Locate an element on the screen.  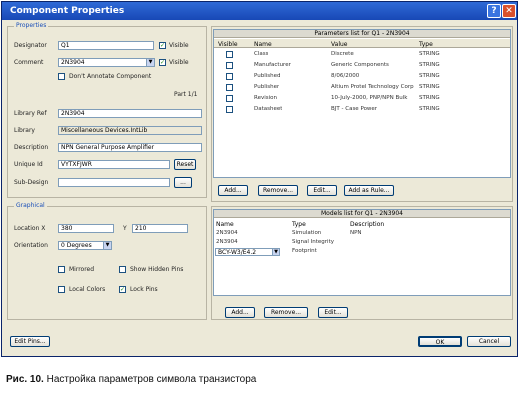
title-bar: Component Properties ? ✕ is located at coordinates (259, 11).